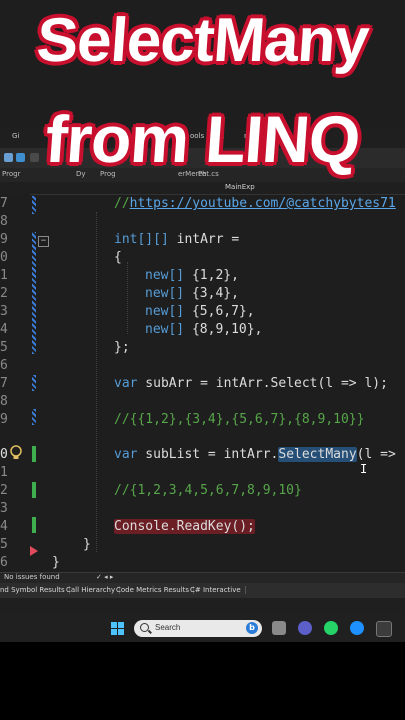 The height and width of the screenshot is (720, 405). Describe the element at coordinates (56, 562) in the screenshot. I see `class-close-brace: }` at that location.